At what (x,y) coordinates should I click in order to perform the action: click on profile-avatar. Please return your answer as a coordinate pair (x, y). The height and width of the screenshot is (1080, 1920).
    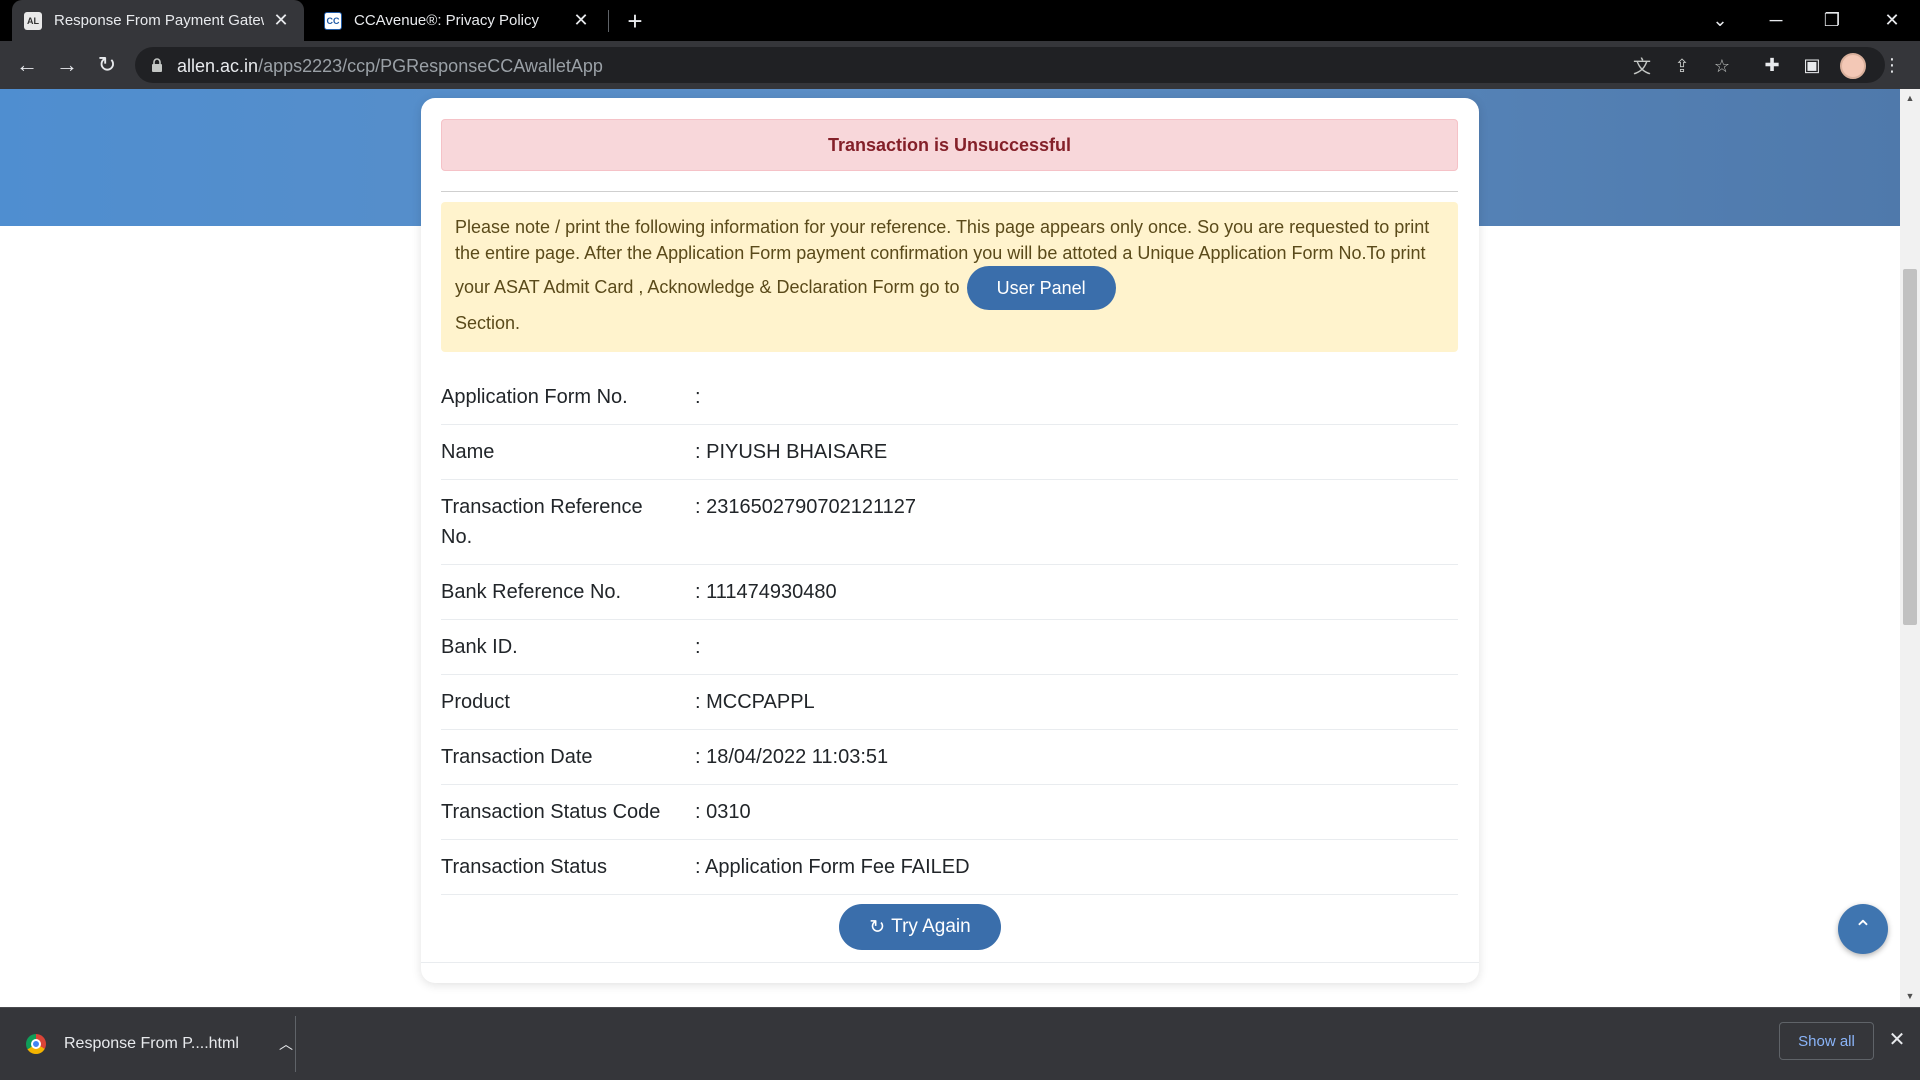
    Looking at the image, I should click on (1853, 66).